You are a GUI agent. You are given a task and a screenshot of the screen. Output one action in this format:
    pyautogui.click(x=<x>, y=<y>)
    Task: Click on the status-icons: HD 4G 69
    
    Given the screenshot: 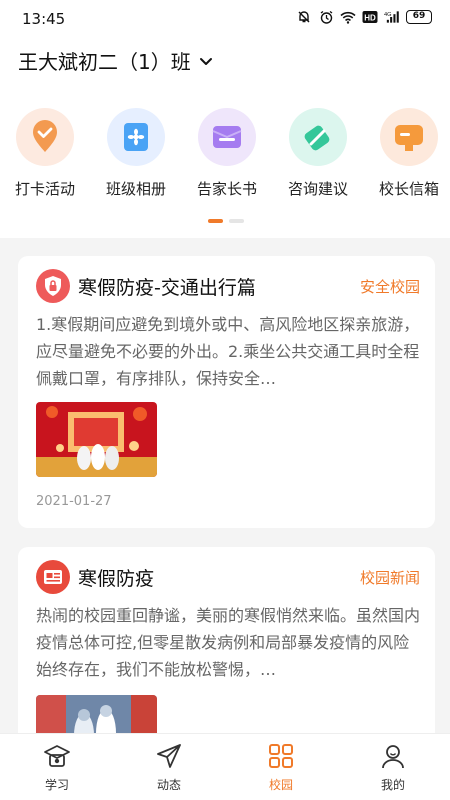 What is the action you would take?
    pyautogui.click(x=364, y=17)
    